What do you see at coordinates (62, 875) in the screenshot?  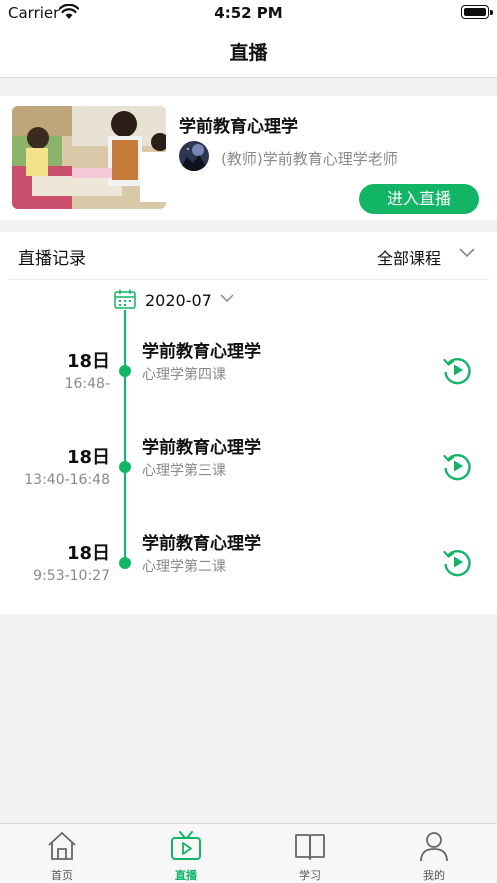 I see `tab-label: 首页` at bounding box center [62, 875].